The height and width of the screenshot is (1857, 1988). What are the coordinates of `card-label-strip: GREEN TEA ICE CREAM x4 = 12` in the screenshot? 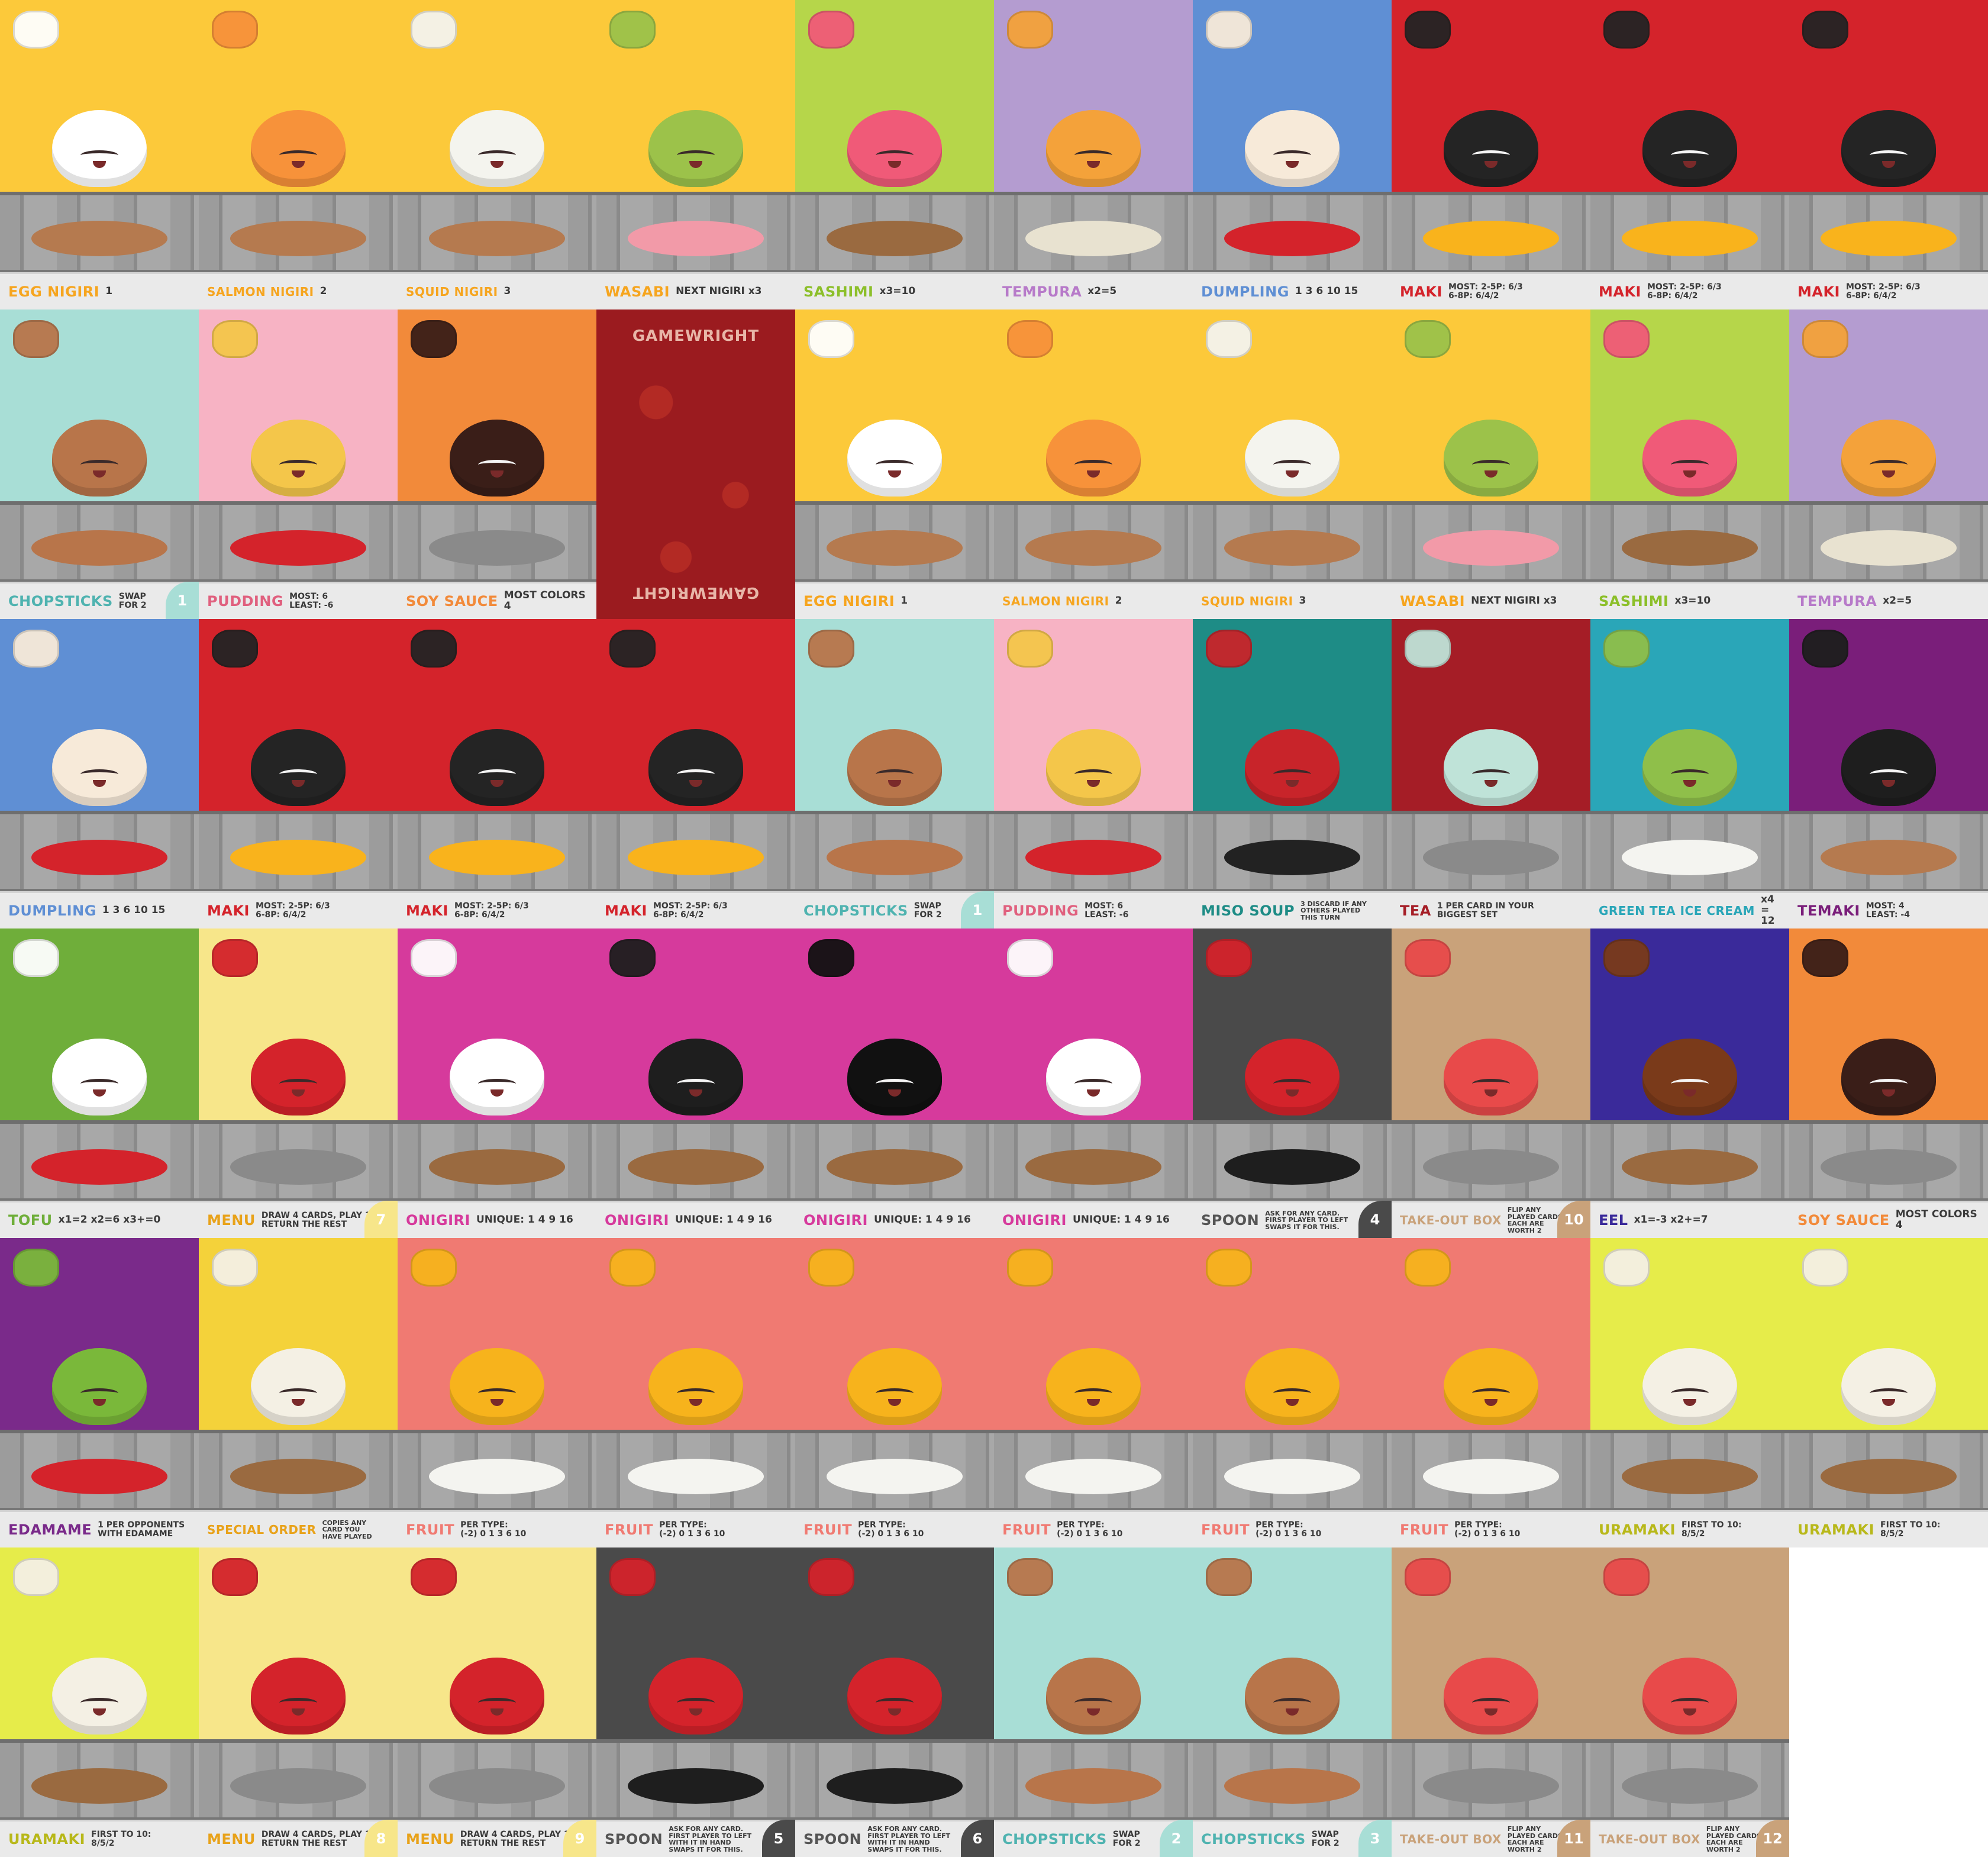 It's located at (1689, 909).